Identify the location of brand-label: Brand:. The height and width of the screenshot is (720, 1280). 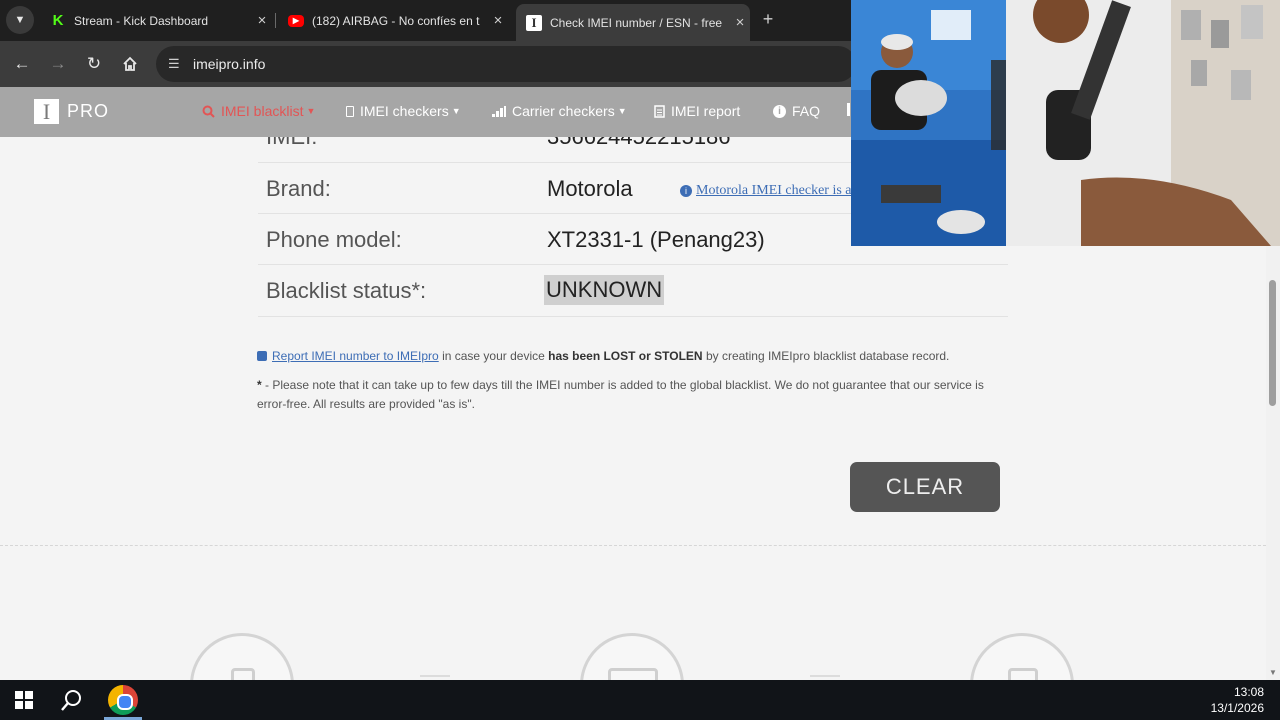
(298, 188).